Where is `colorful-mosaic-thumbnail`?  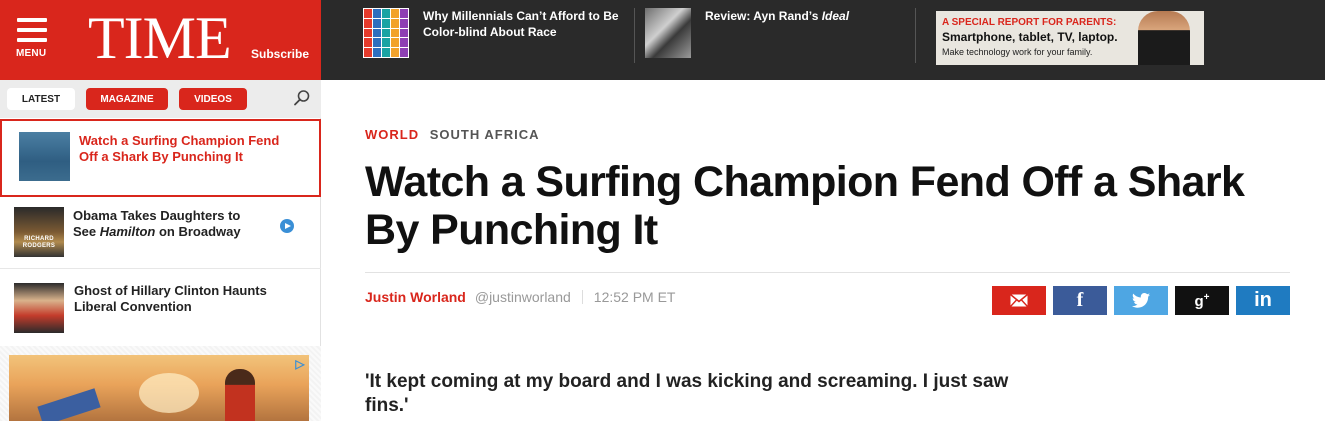
colorful-mosaic-thumbnail is located at coordinates (386, 33).